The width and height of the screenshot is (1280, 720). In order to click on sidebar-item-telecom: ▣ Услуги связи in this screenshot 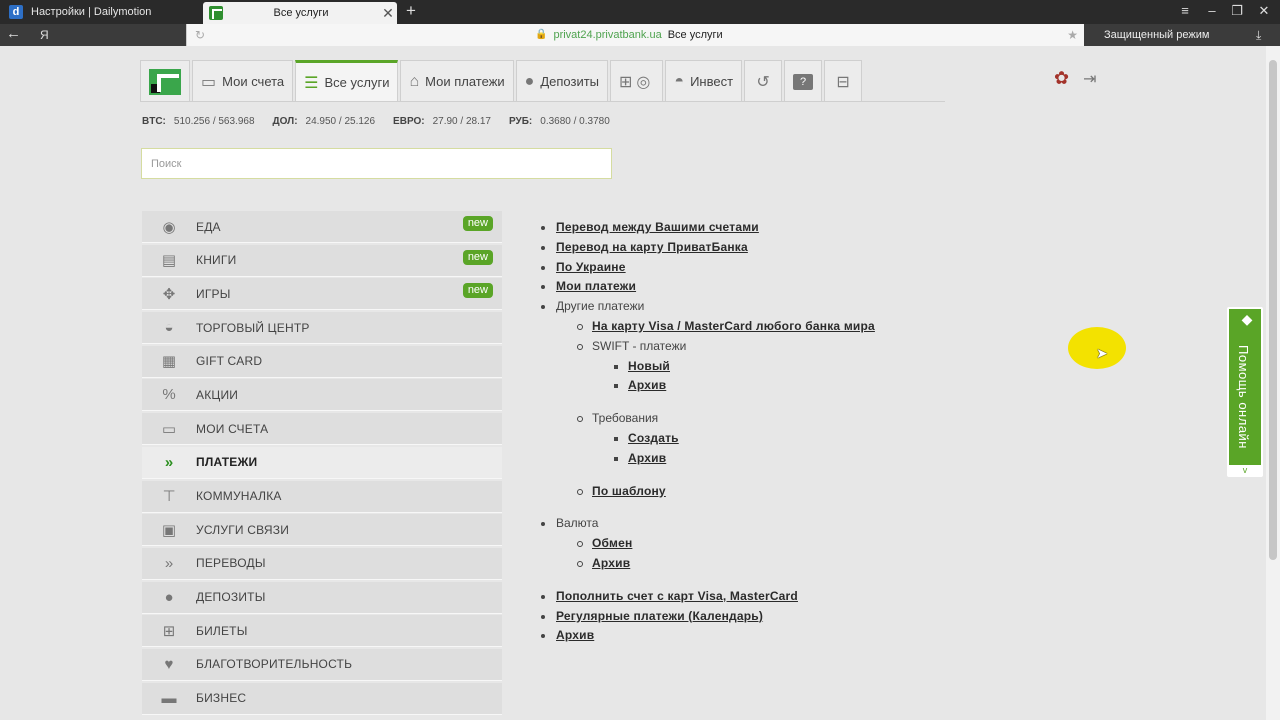, I will do `click(322, 530)`.